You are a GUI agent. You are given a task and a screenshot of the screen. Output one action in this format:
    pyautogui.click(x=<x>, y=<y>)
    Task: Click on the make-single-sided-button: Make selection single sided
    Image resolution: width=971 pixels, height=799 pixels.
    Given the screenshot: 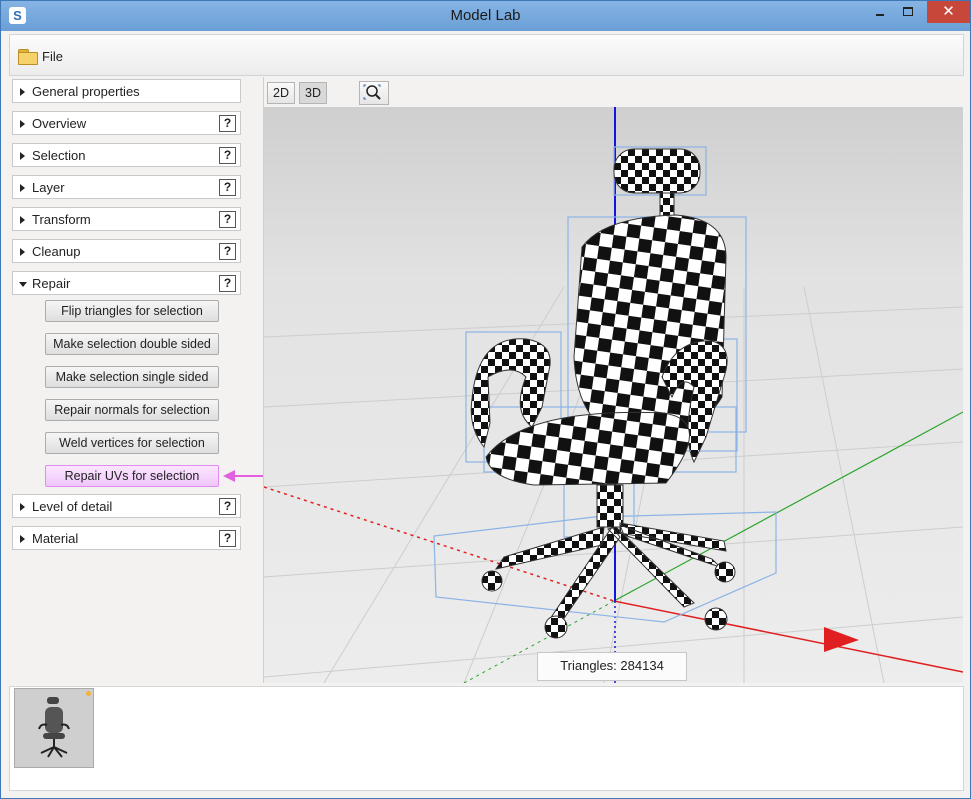 What is the action you would take?
    pyautogui.click(x=132, y=377)
    